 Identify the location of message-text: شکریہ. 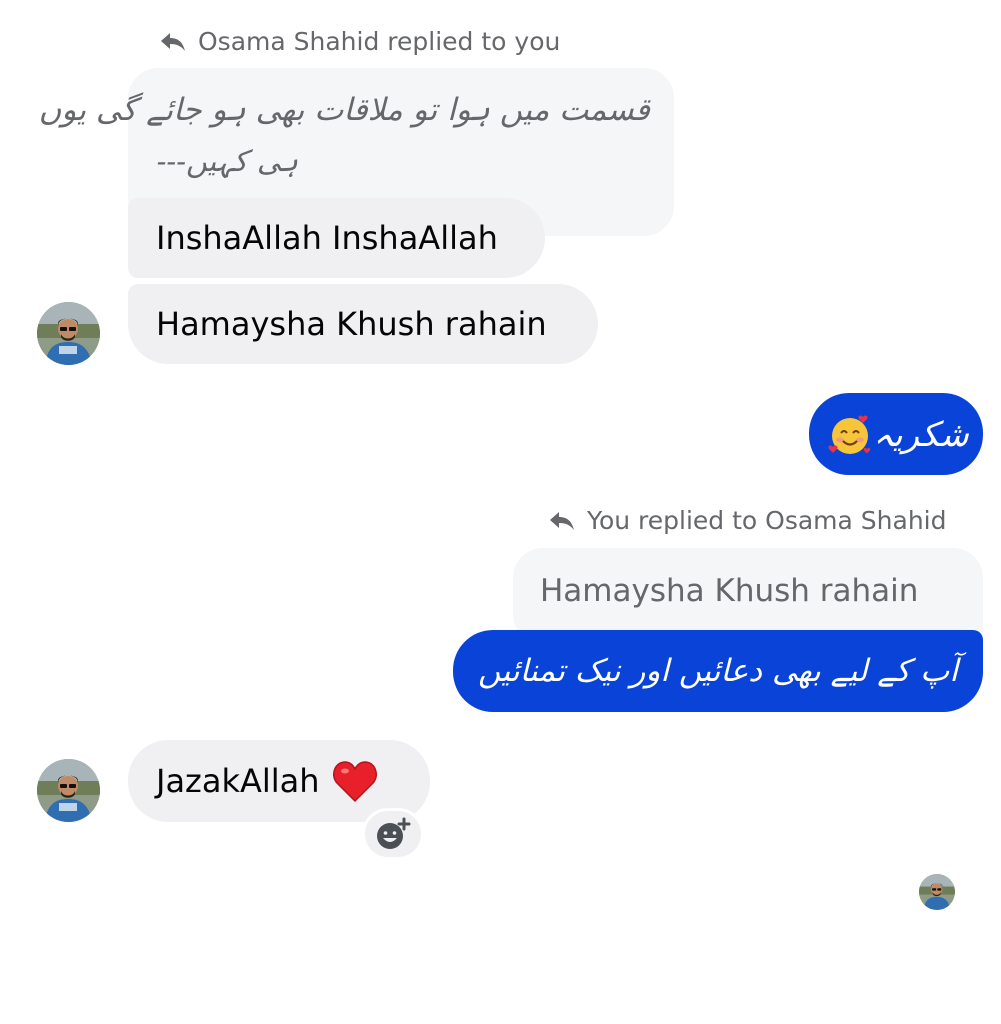
(921, 434).